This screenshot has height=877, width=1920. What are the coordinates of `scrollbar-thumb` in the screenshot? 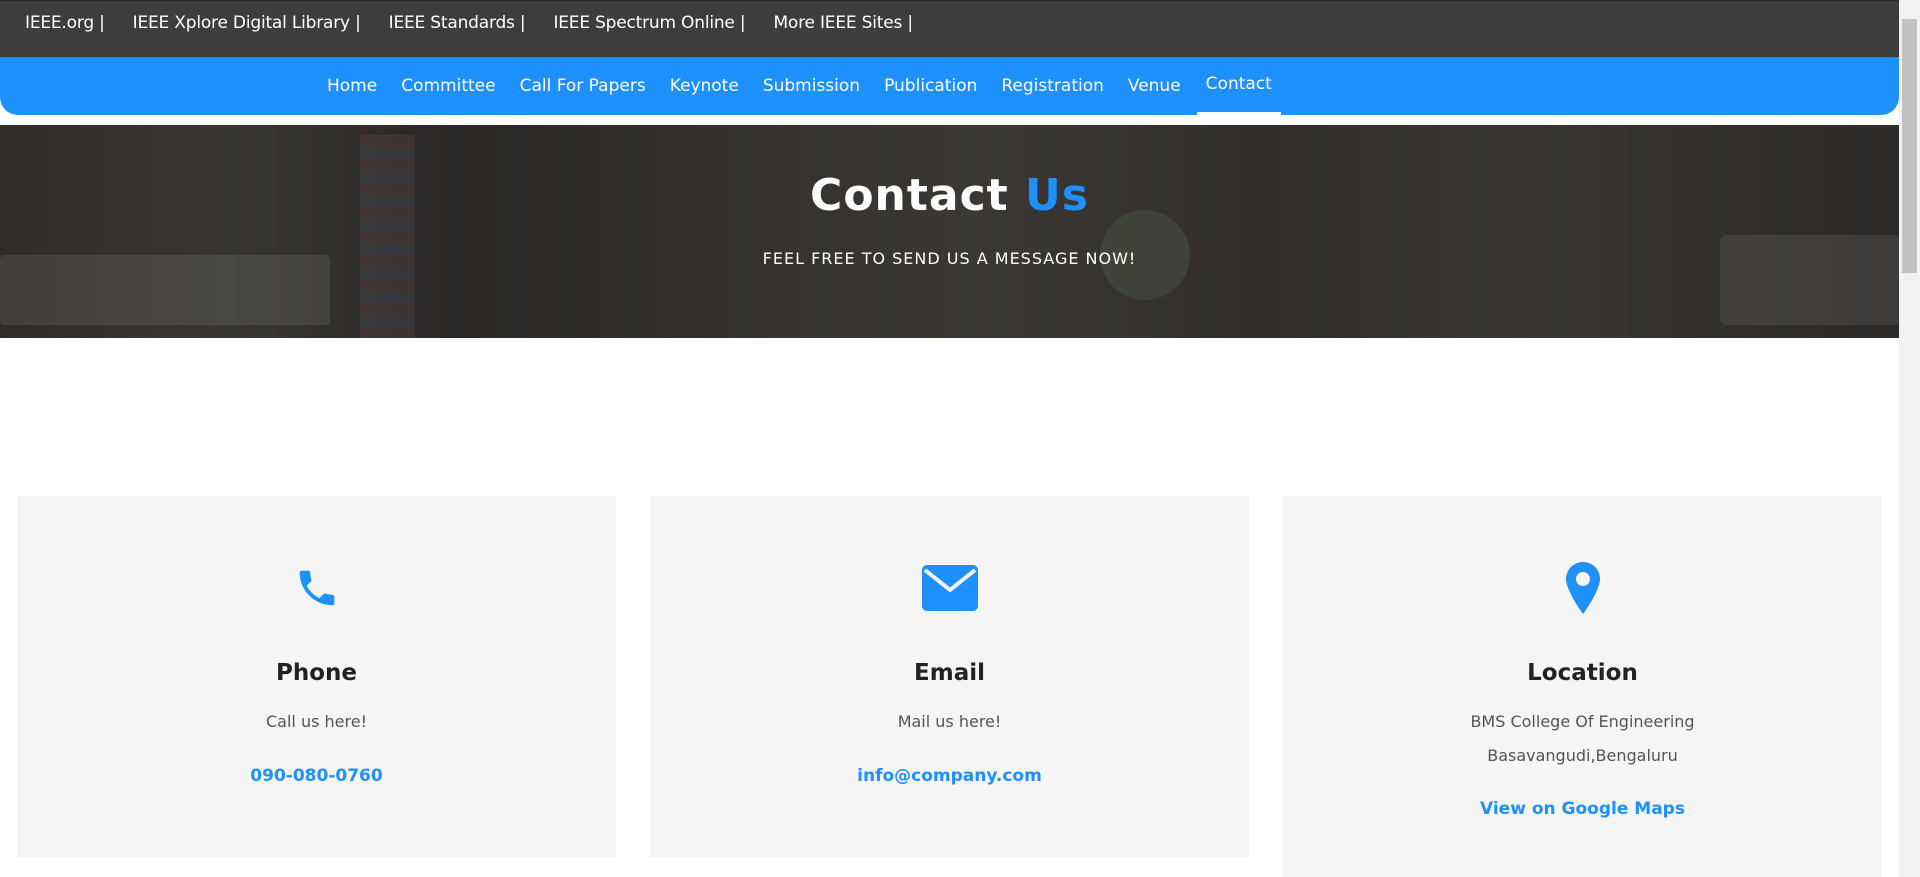 It's located at (1909, 146).